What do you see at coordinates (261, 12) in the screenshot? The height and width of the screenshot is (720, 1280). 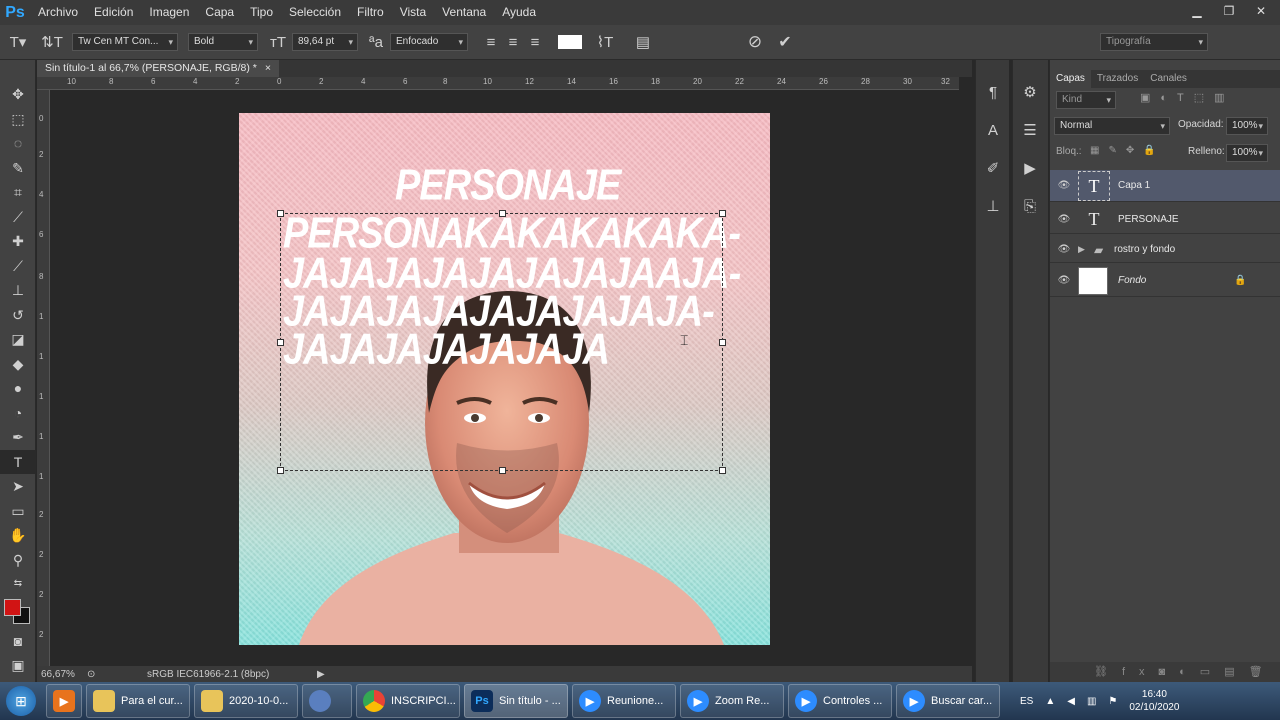 I see `menu-tipo: Tipo` at bounding box center [261, 12].